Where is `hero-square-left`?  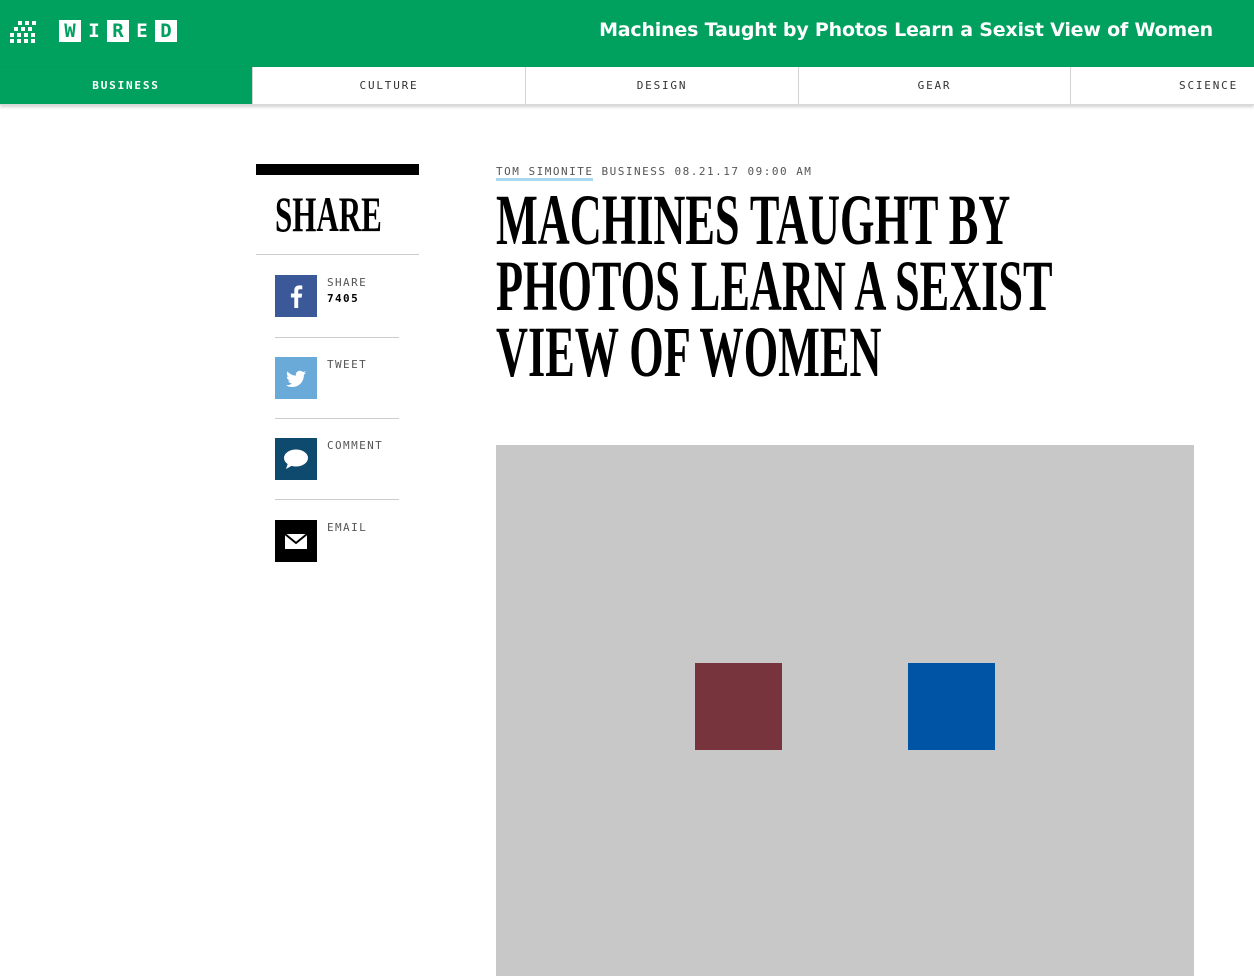
hero-square-left is located at coordinates (738, 706).